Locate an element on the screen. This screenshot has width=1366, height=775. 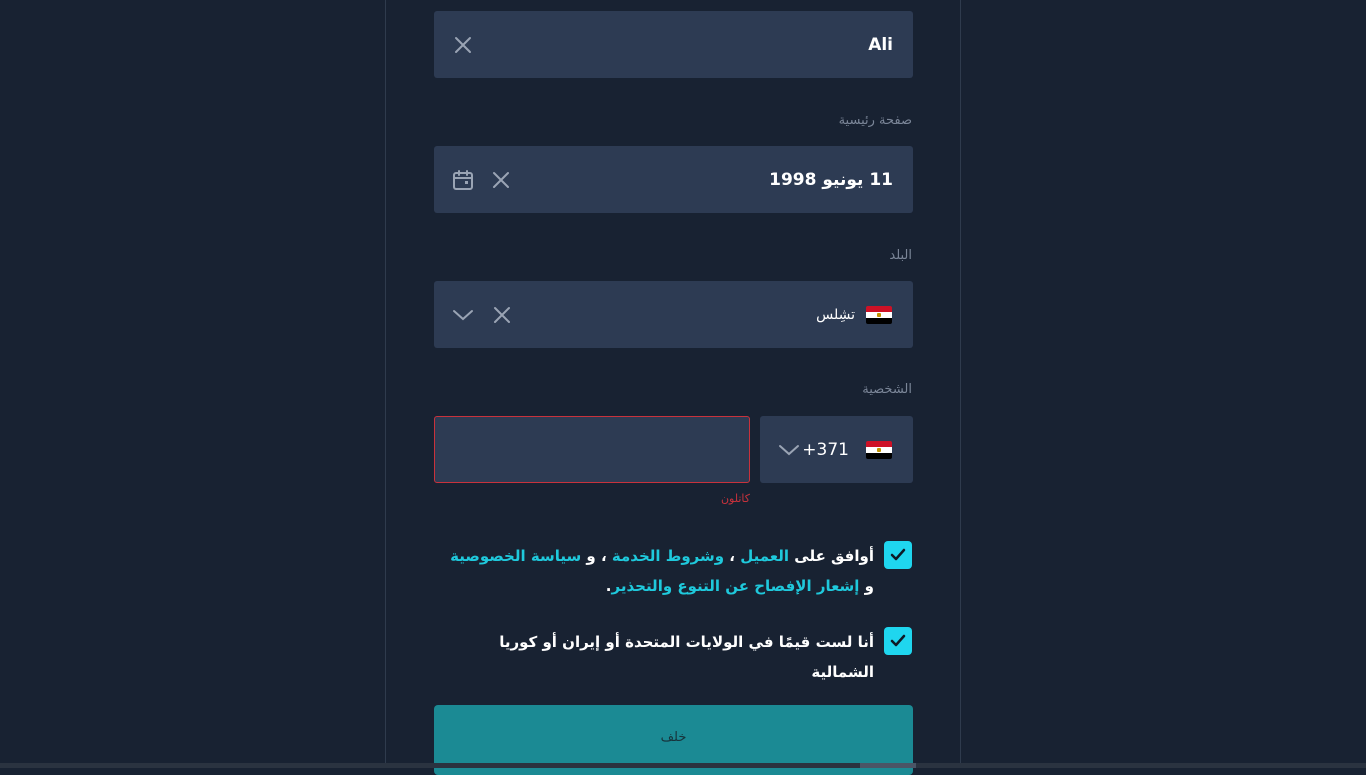
birthdate-field: 11 يونيو 1998 is located at coordinates (673, 179).